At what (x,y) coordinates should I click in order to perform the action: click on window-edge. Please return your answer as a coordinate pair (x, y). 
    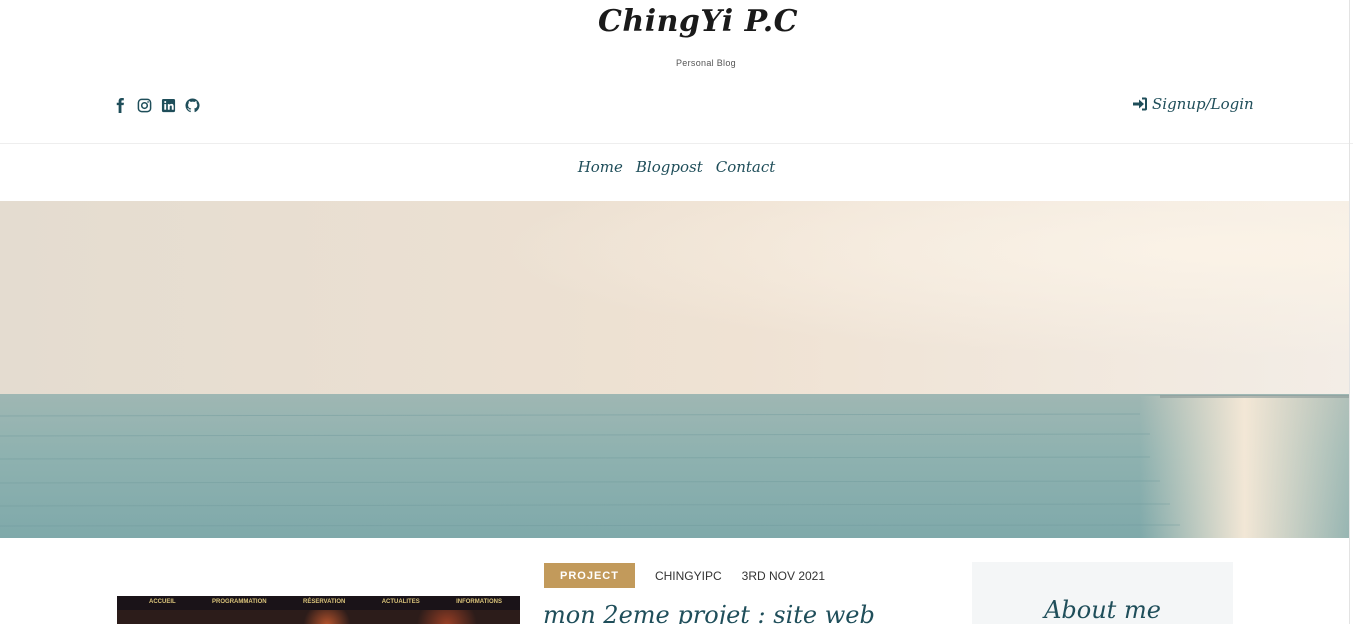
    Looking at the image, I should click on (1349, 312).